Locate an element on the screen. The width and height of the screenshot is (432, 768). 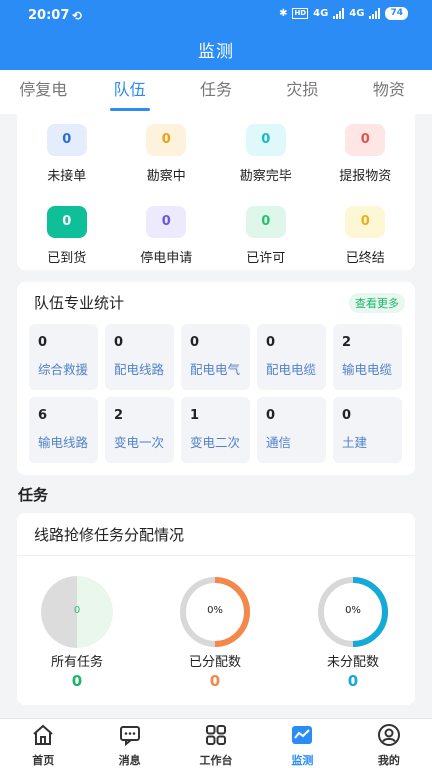
monitor-icon is located at coordinates (302, 735).